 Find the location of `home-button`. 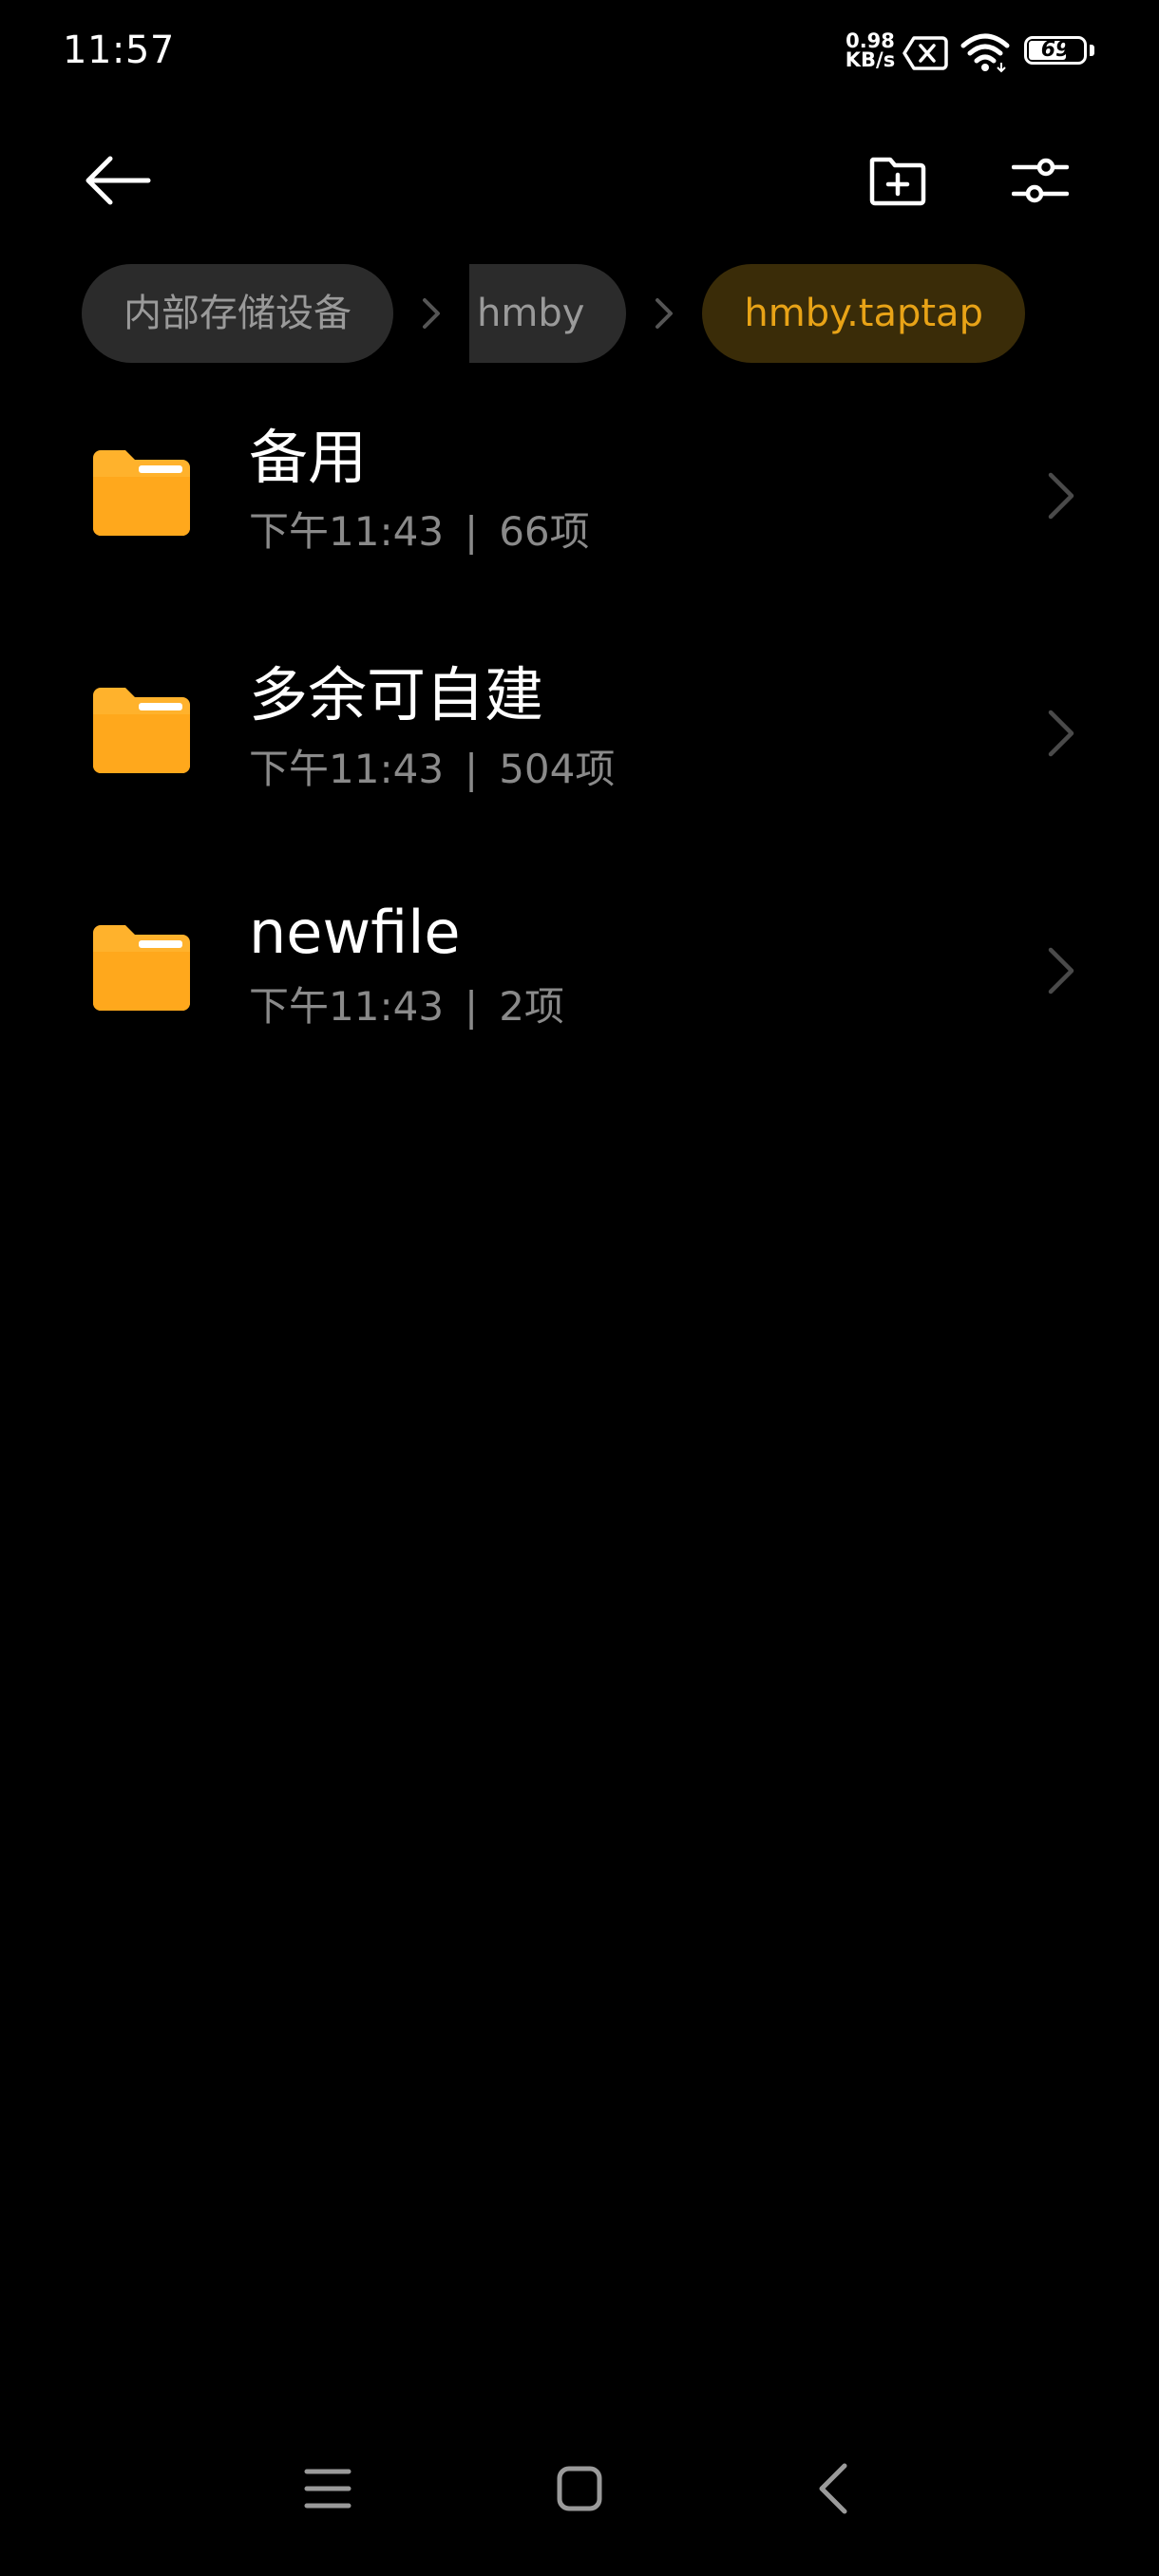

home-button is located at coordinates (579, 2489).